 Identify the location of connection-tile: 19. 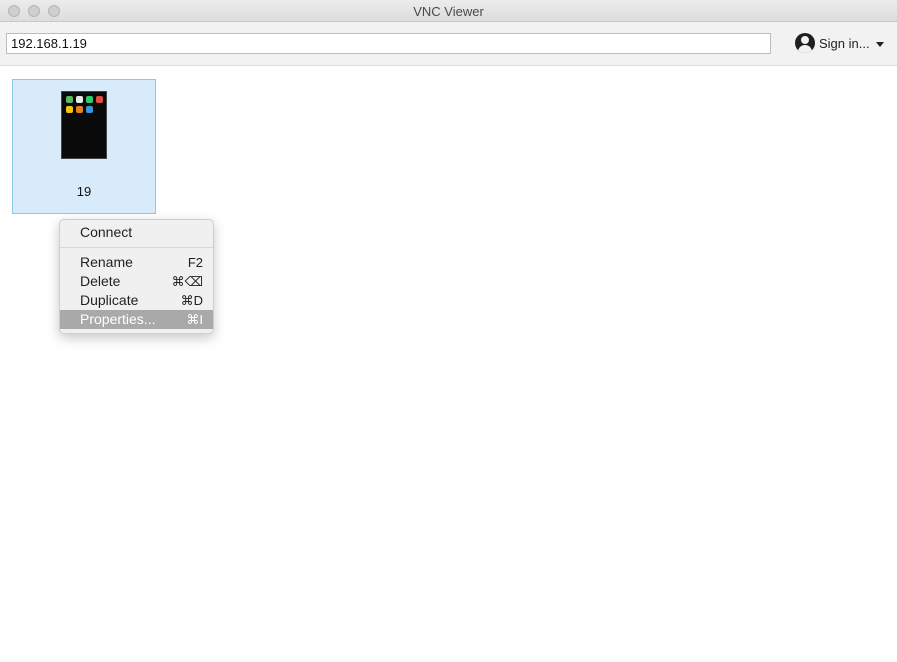
(84, 146).